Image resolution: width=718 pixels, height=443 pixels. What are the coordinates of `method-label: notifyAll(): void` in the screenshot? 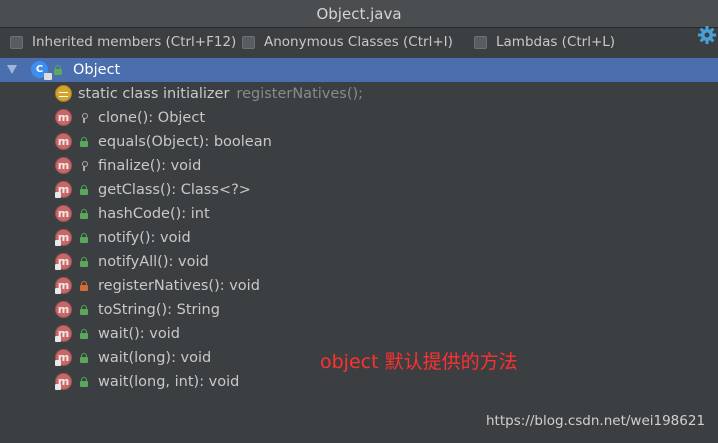 It's located at (153, 262).